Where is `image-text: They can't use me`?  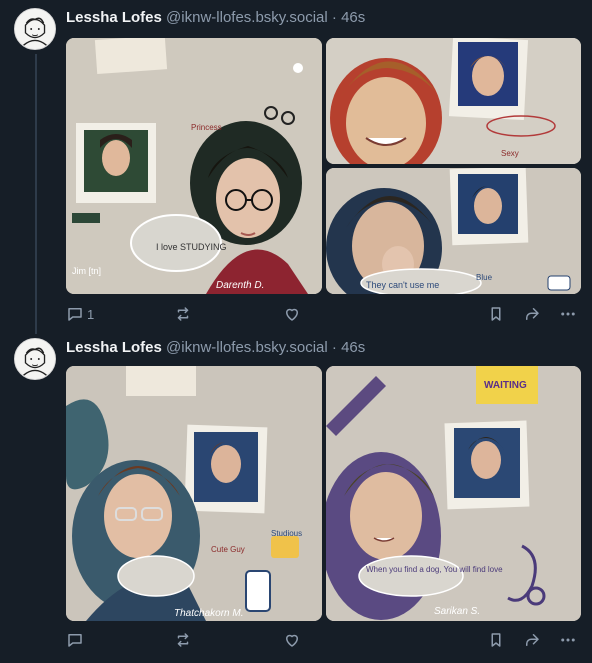 image-text: They can't use me is located at coordinates (402, 285).